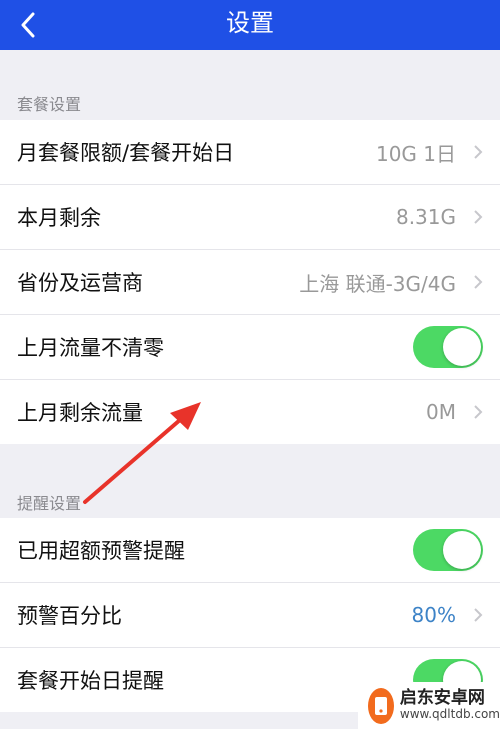 The image size is (500, 729). I want to click on page-title: 设置, so click(250, 23).